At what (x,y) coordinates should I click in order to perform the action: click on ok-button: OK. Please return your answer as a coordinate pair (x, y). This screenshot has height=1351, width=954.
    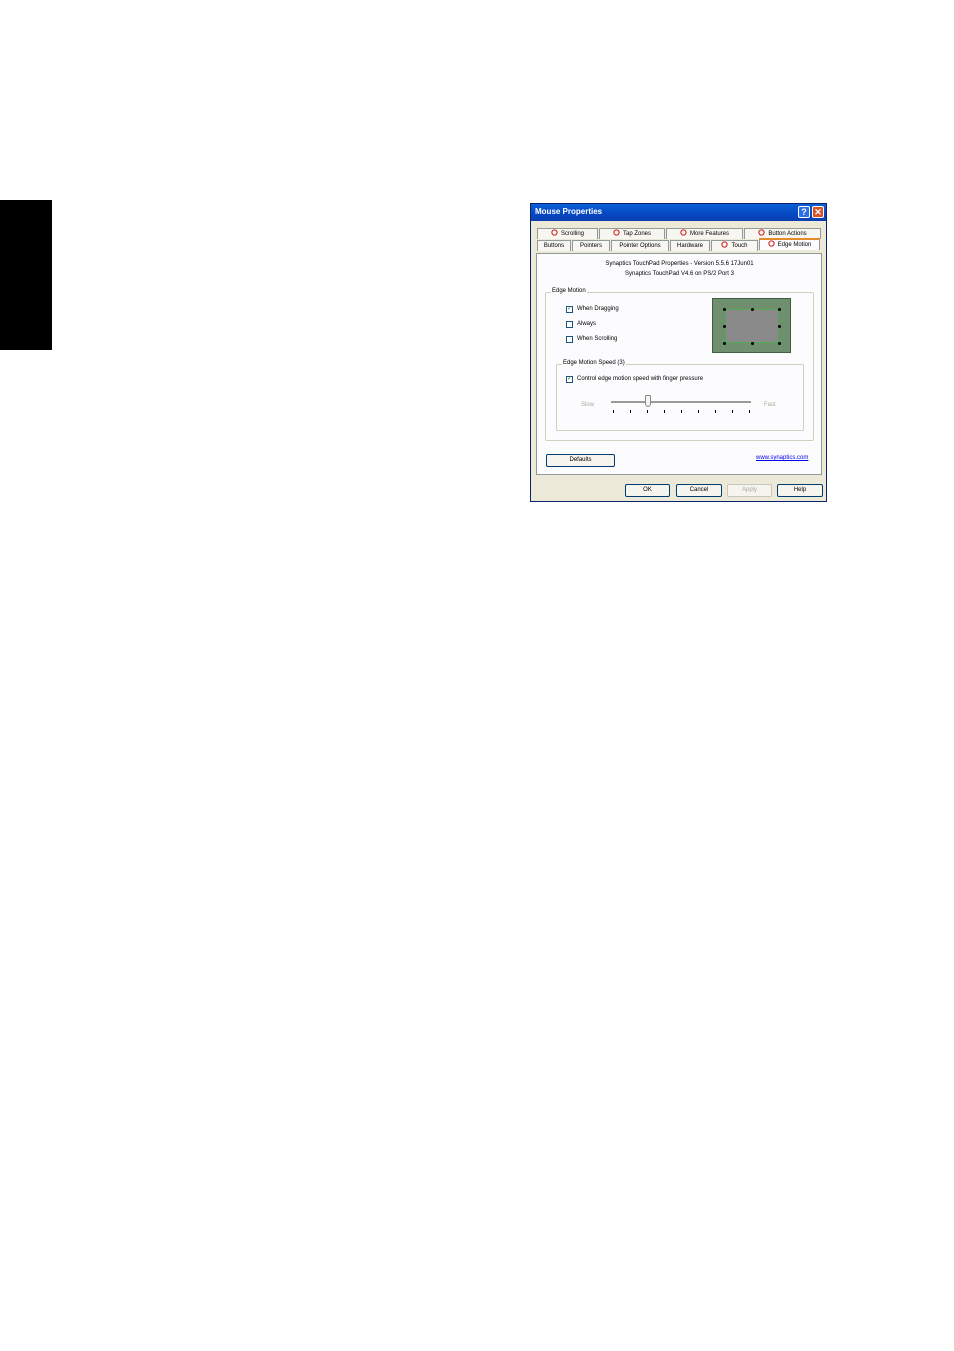
    Looking at the image, I should click on (647, 490).